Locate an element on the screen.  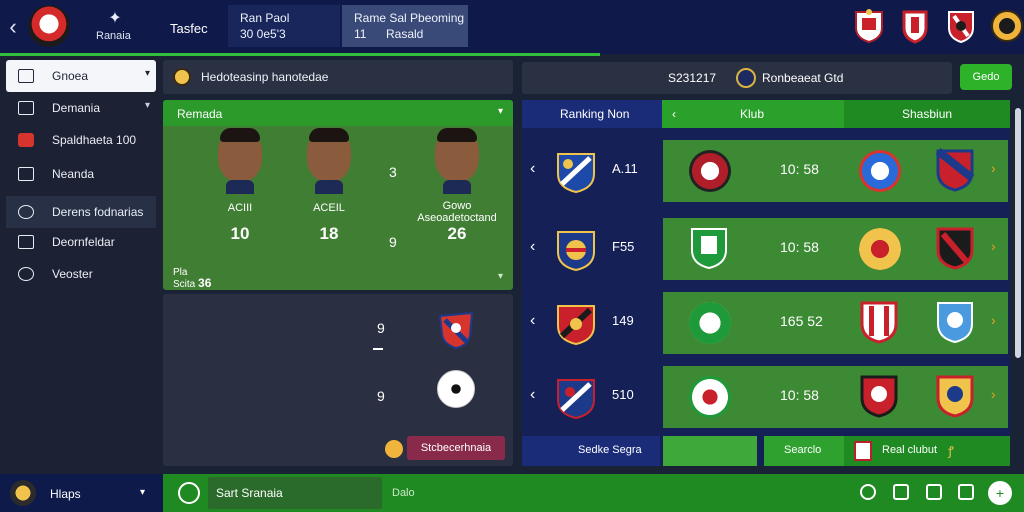
fixture-club-name: Ronbeaeat Gtd is located at coordinates (803, 78).